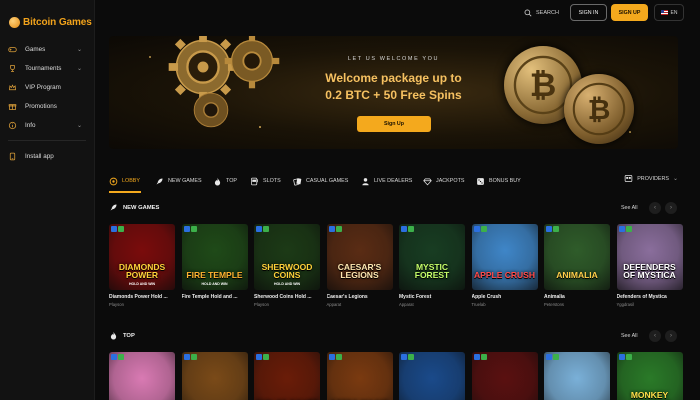  I want to click on game-card: SUN OF EGYPT, so click(287, 376).